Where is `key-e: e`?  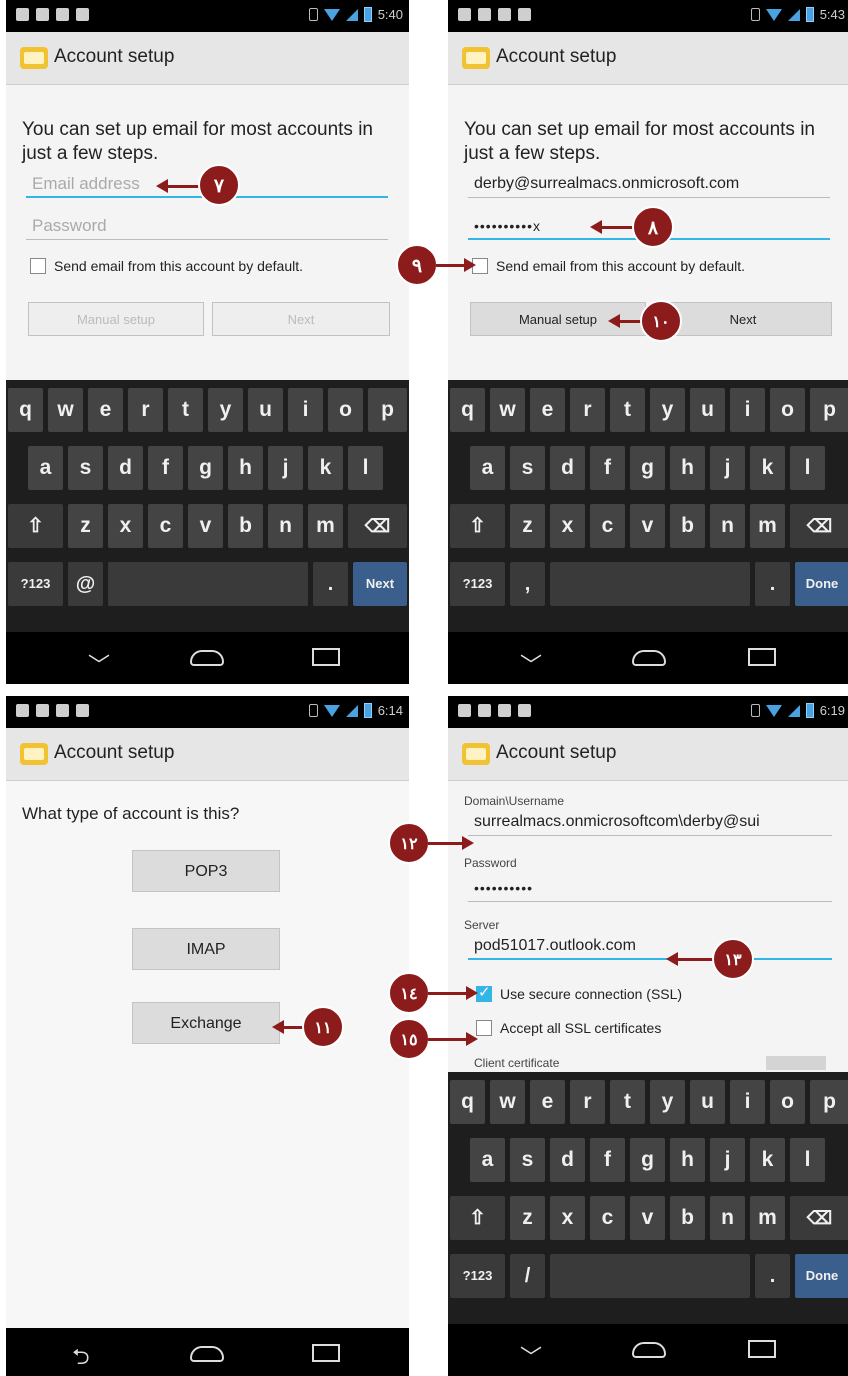 key-e: e is located at coordinates (547, 1102).